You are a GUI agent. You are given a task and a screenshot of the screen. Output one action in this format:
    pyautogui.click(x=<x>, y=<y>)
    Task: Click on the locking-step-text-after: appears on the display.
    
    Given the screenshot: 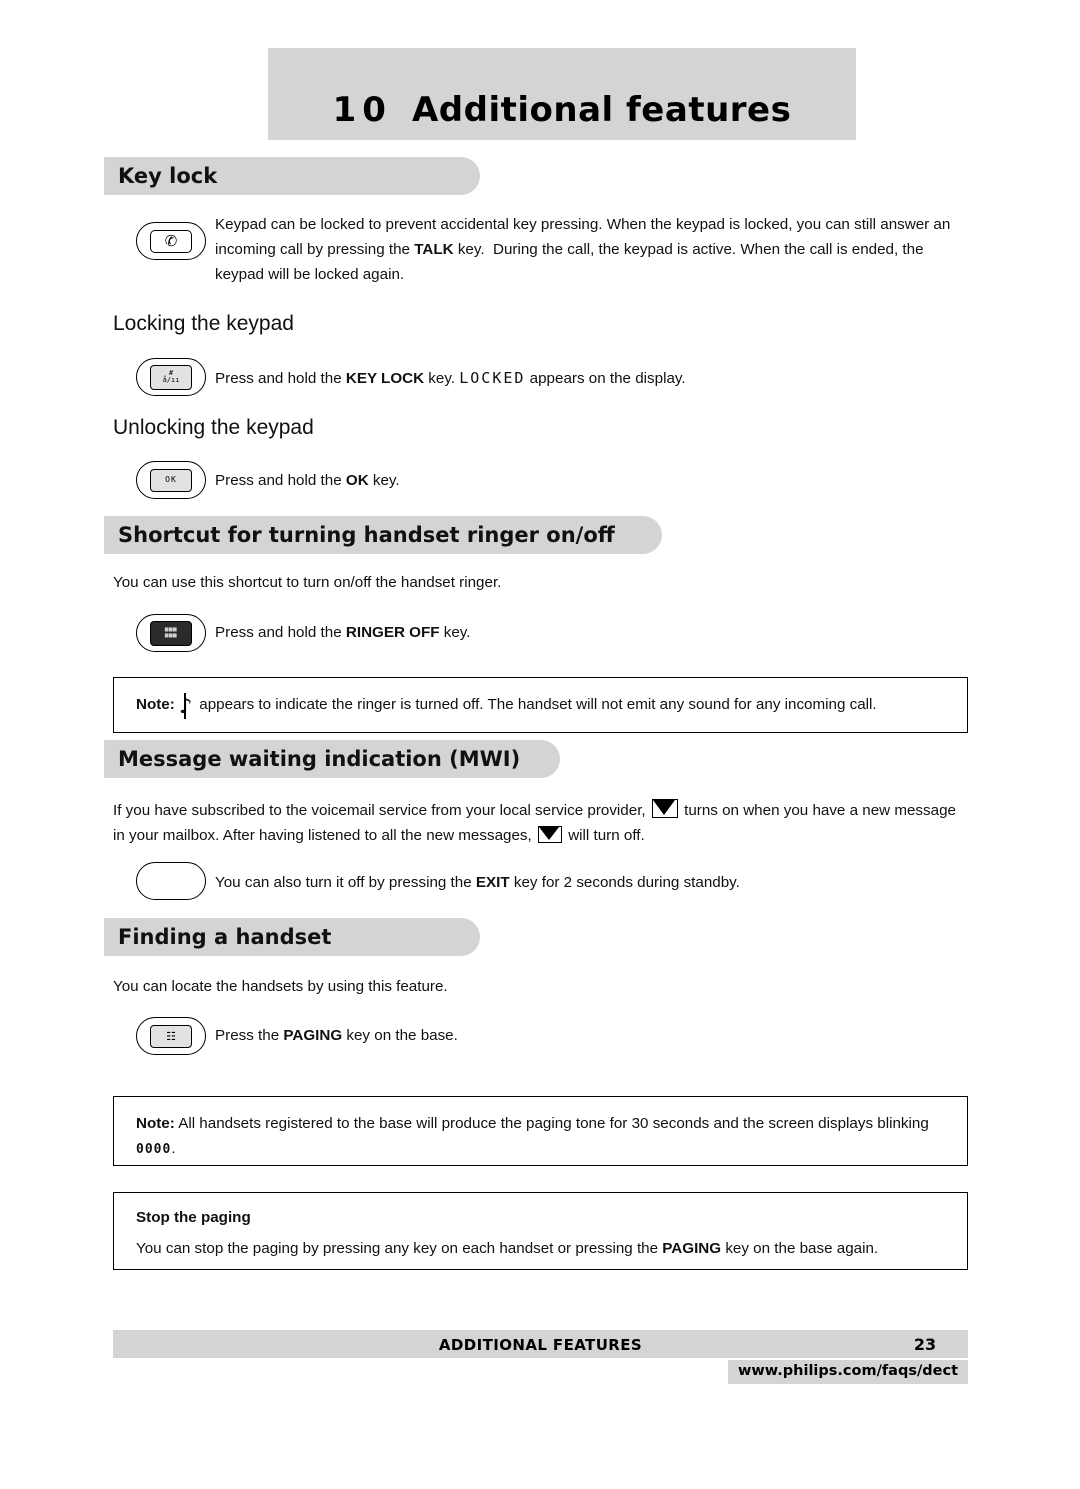 What is the action you would take?
    pyautogui.click(x=605, y=378)
    